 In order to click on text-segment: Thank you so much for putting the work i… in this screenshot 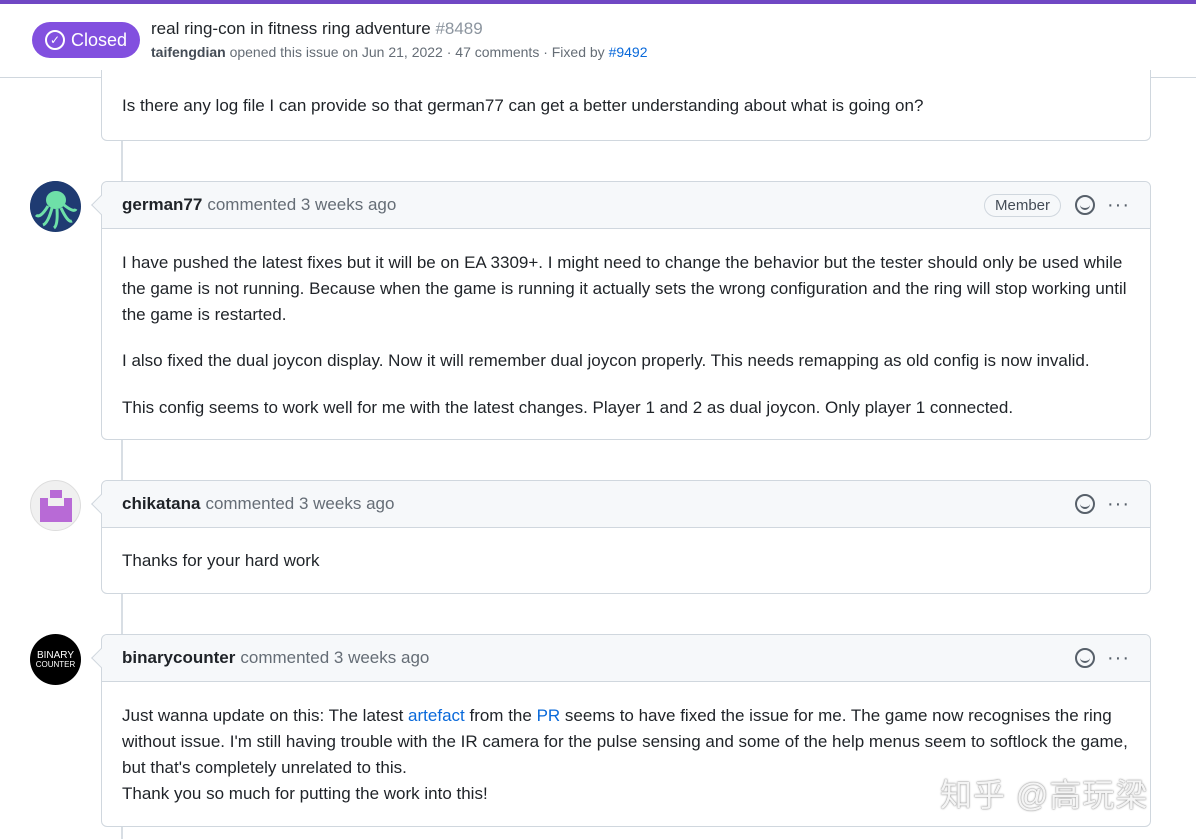, I will do `click(305, 793)`.